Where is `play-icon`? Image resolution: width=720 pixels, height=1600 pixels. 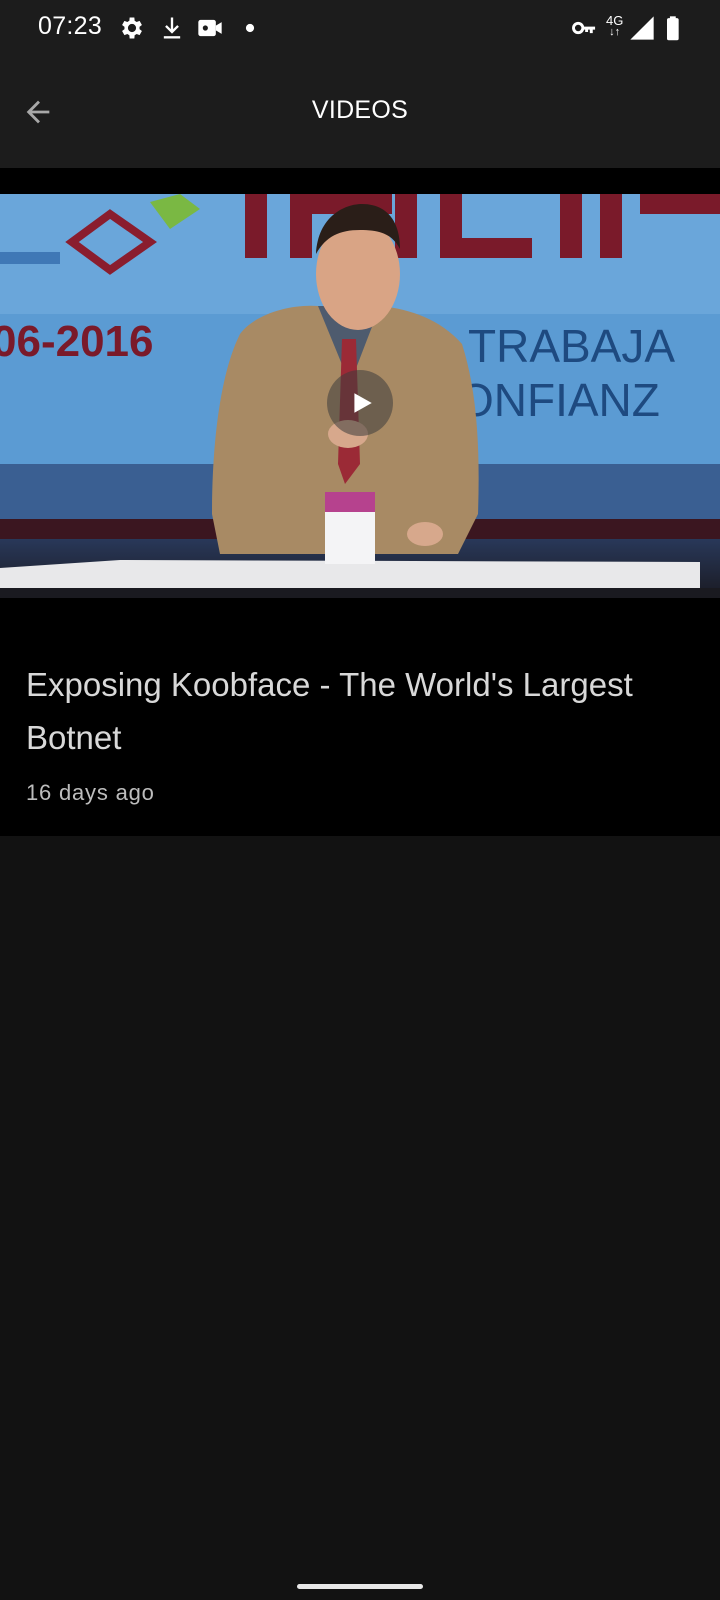 play-icon is located at coordinates (363, 403).